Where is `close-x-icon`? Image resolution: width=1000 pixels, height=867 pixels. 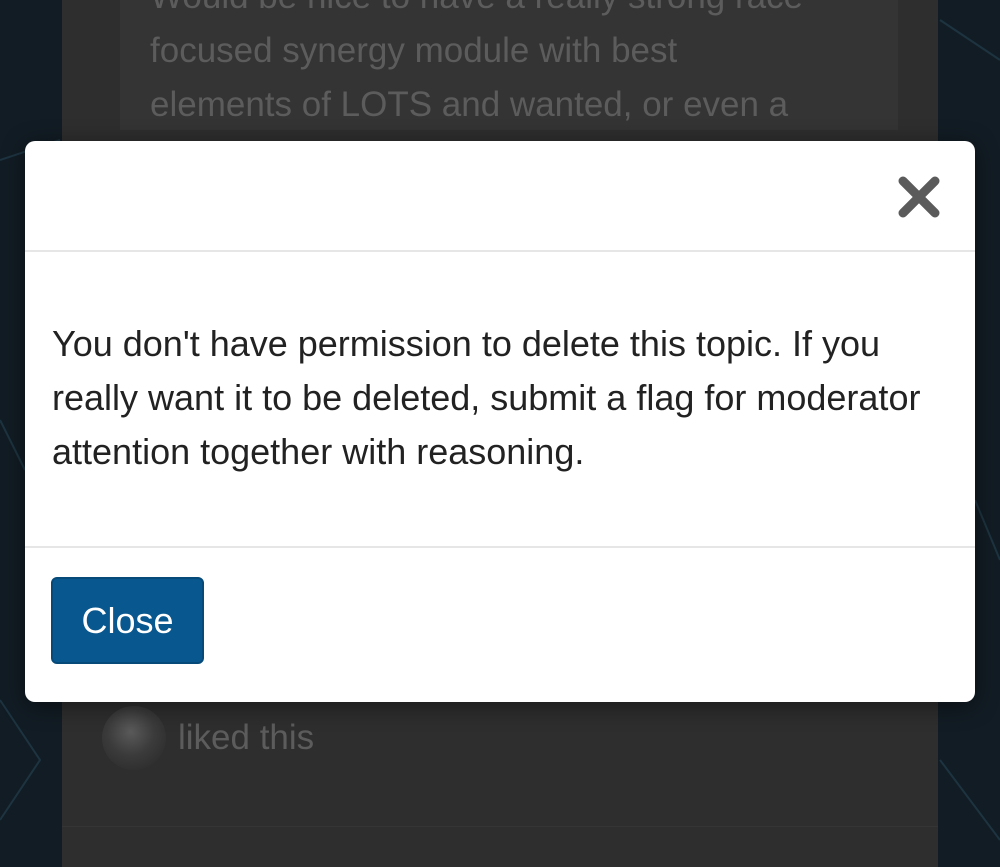
close-x-icon is located at coordinates (919, 197).